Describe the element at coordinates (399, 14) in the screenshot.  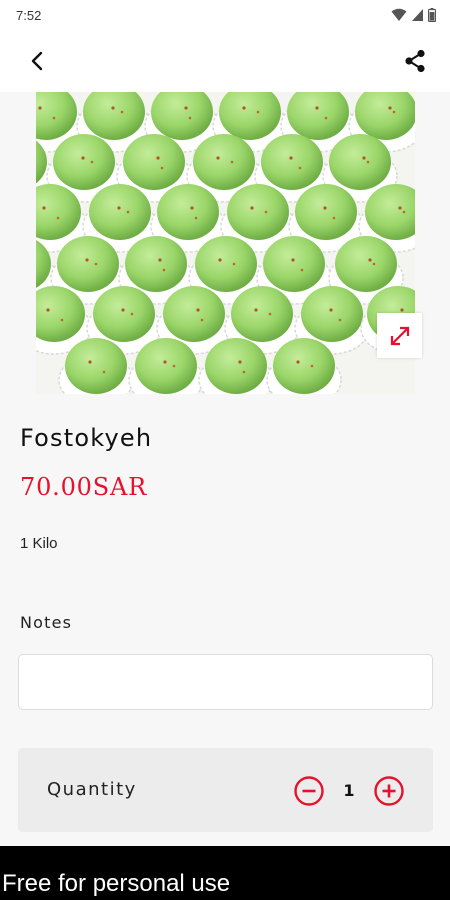
I see `wifi-icon` at that location.